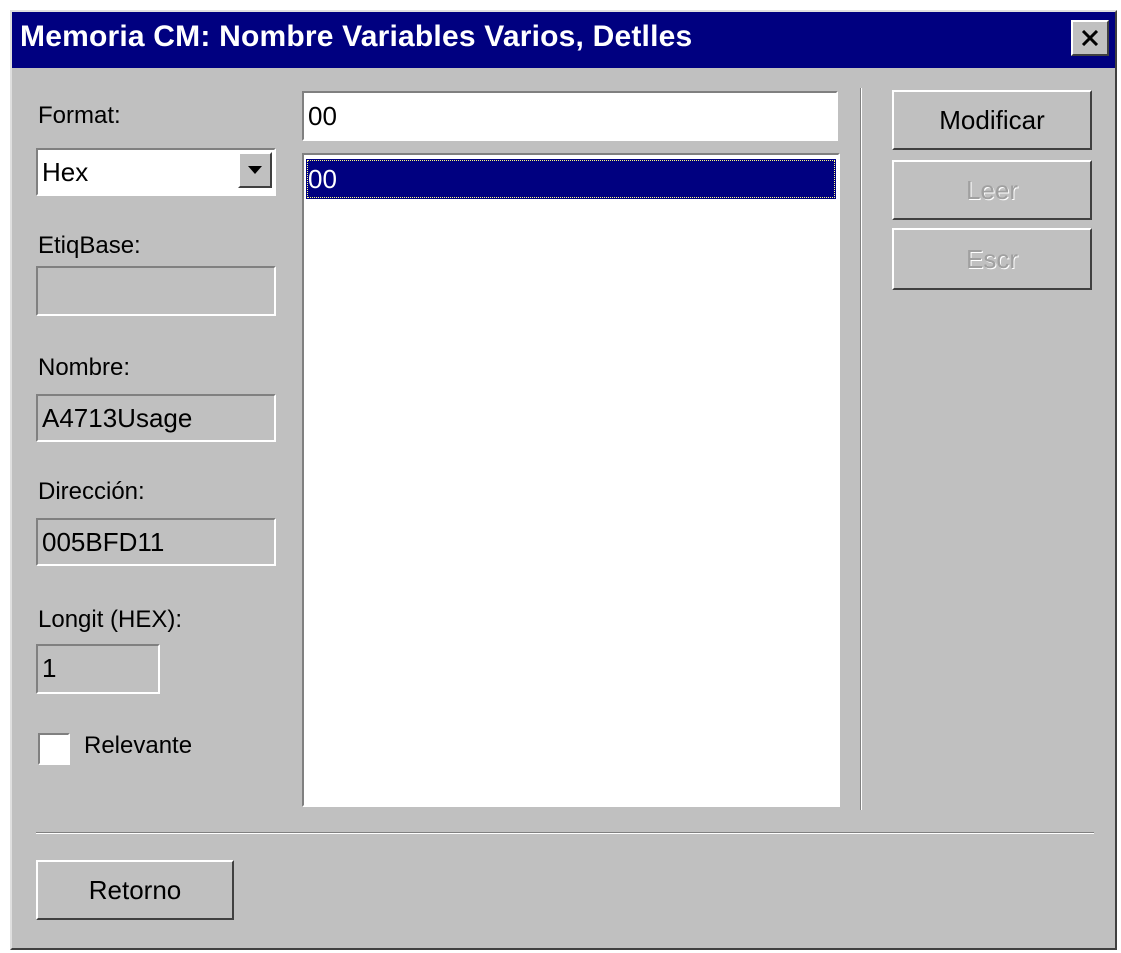 This screenshot has width=1121, height=953. I want to click on close-icon, so click(1090, 38).